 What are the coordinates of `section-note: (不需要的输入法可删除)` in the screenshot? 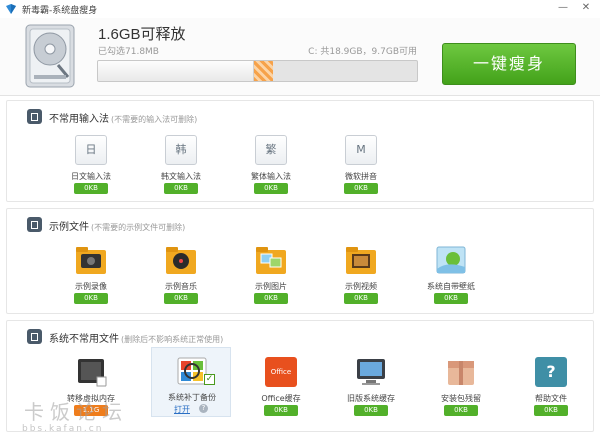 It's located at (154, 119).